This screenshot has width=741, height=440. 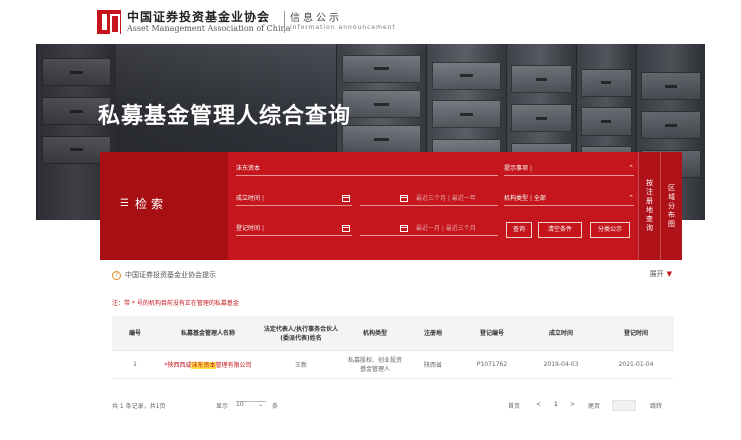 What do you see at coordinates (208, 333) in the screenshot?
I see `col-header: 私募基金管理人名称` at bounding box center [208, 333].